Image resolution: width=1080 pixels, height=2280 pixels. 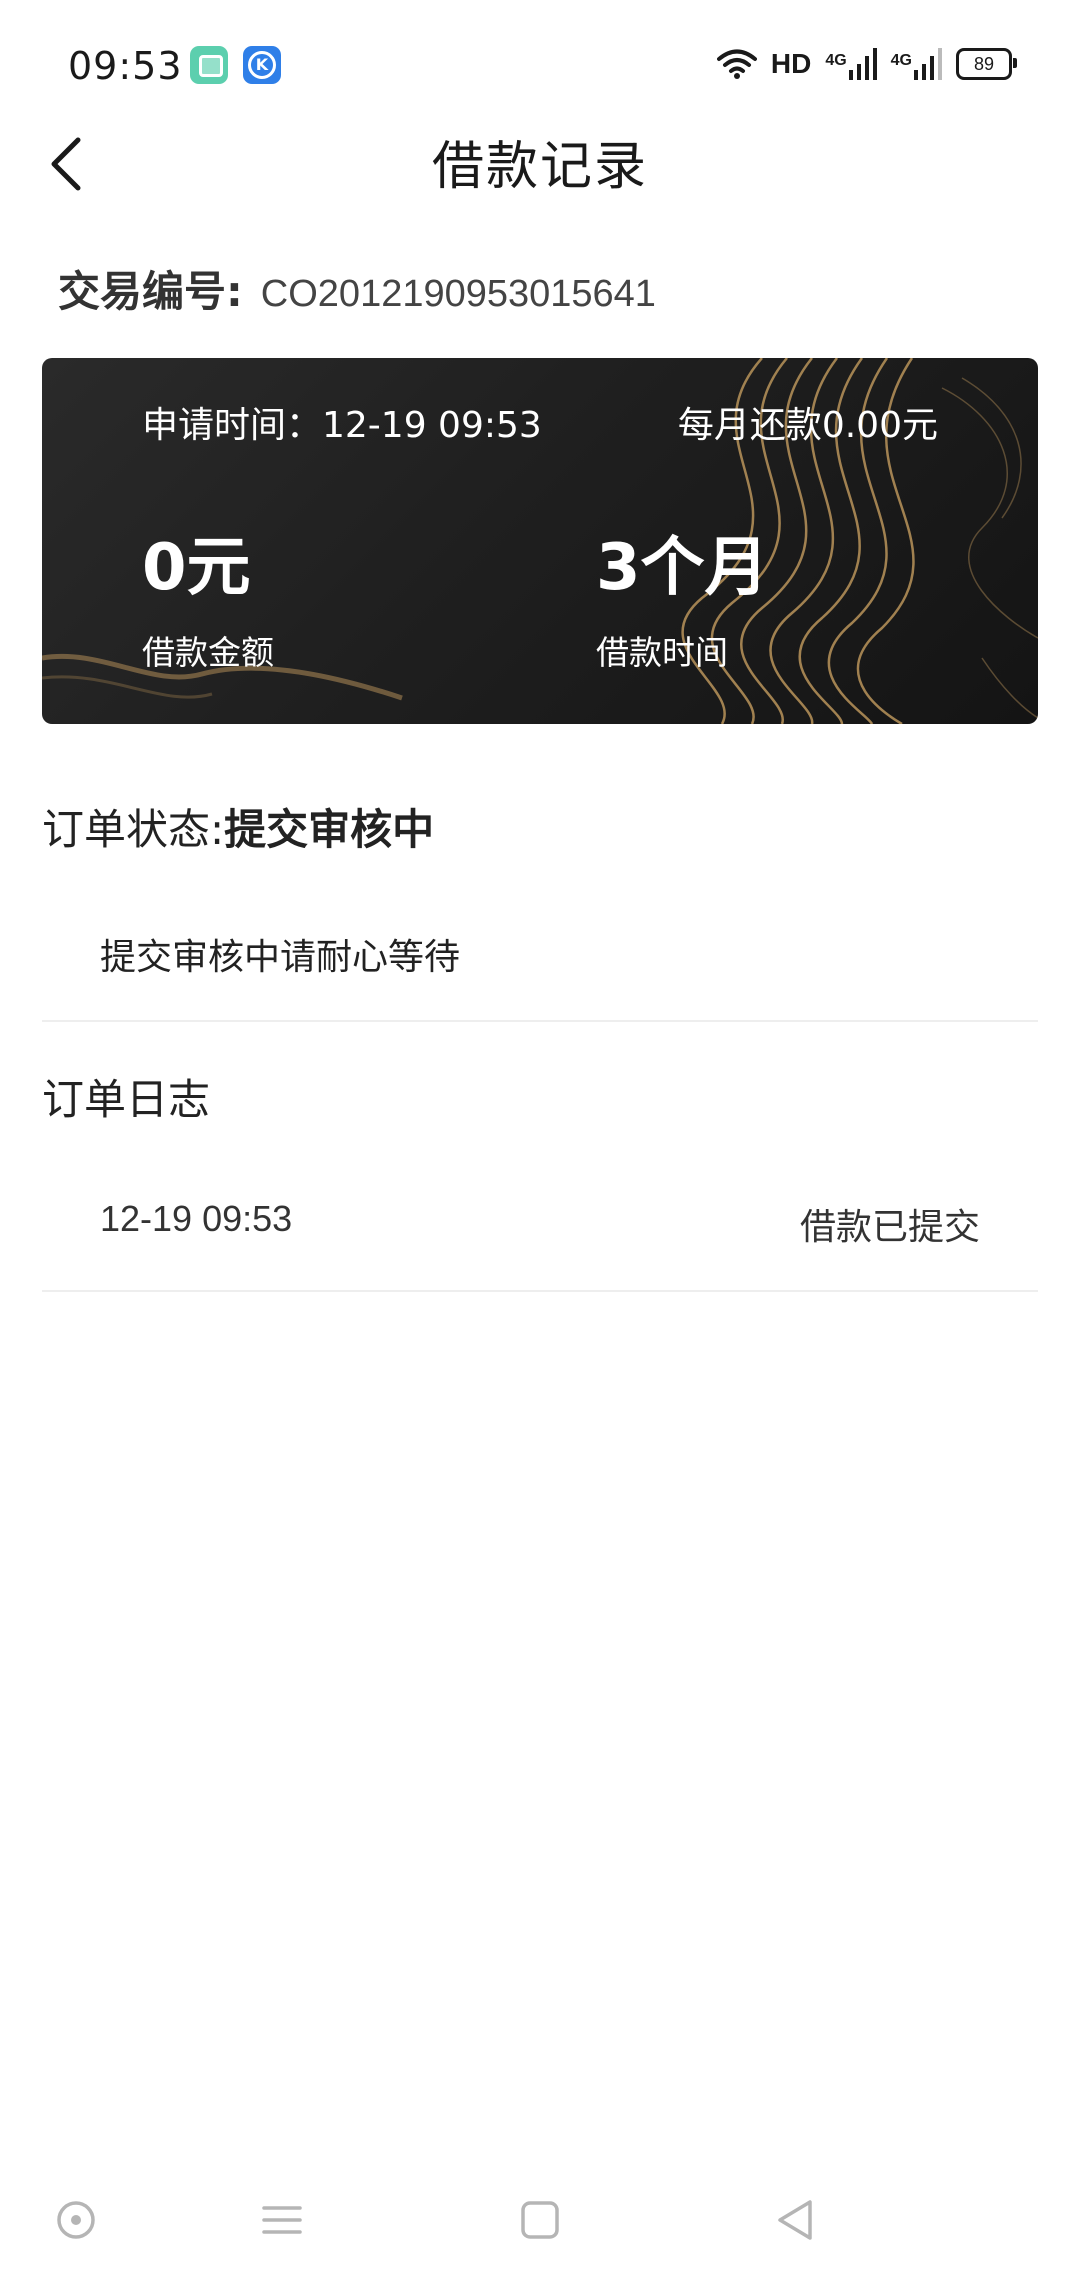 What do you see at coordinates (736, 64) in the screenshot?
I see `wifi-icon` at bounding box center [736, 64].